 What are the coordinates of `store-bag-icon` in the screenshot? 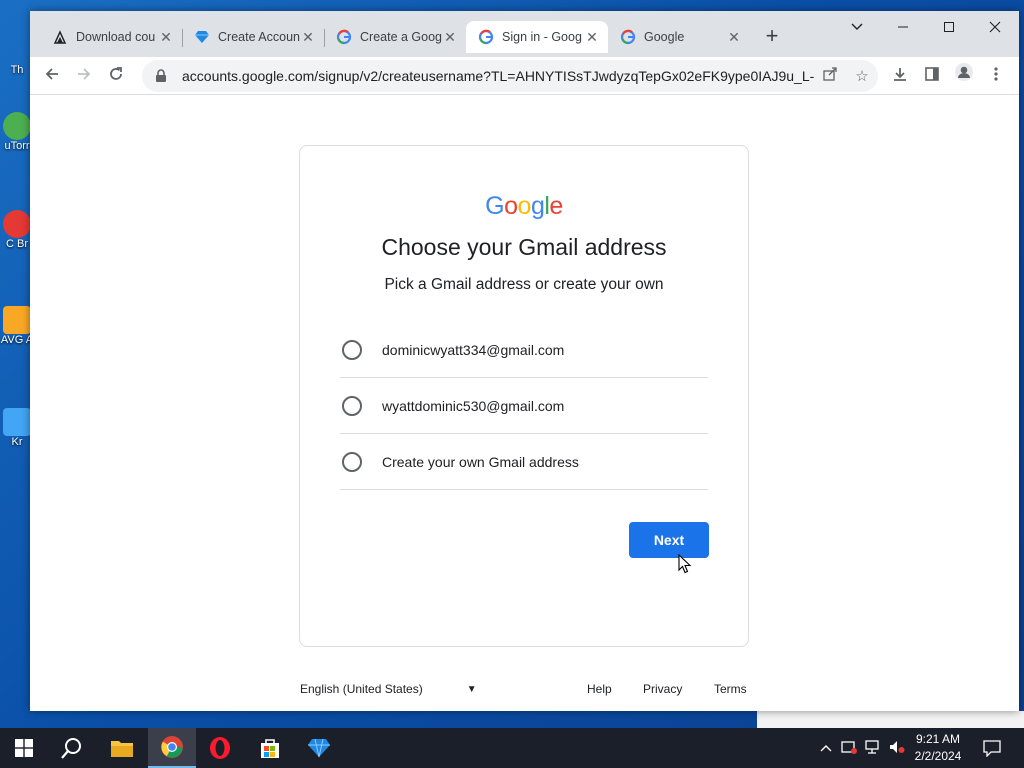 It's located at (270, 748).